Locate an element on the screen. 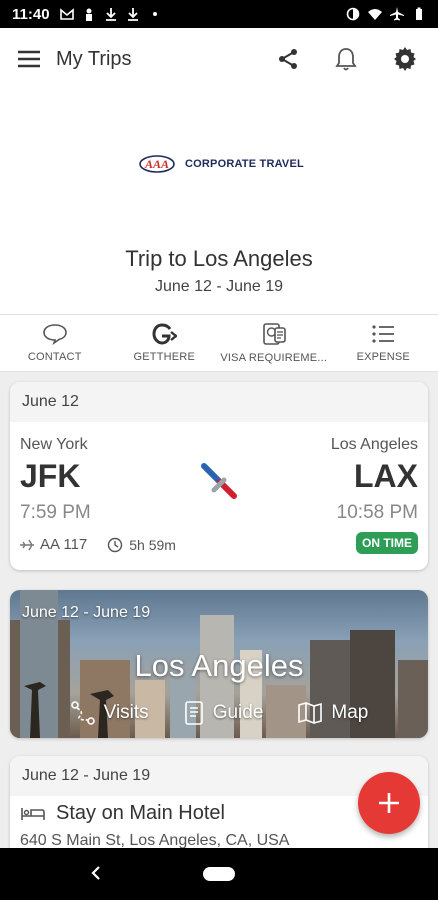 This screenshot has height=900, width=438. plus-icon is located at coordinates (389, 803).